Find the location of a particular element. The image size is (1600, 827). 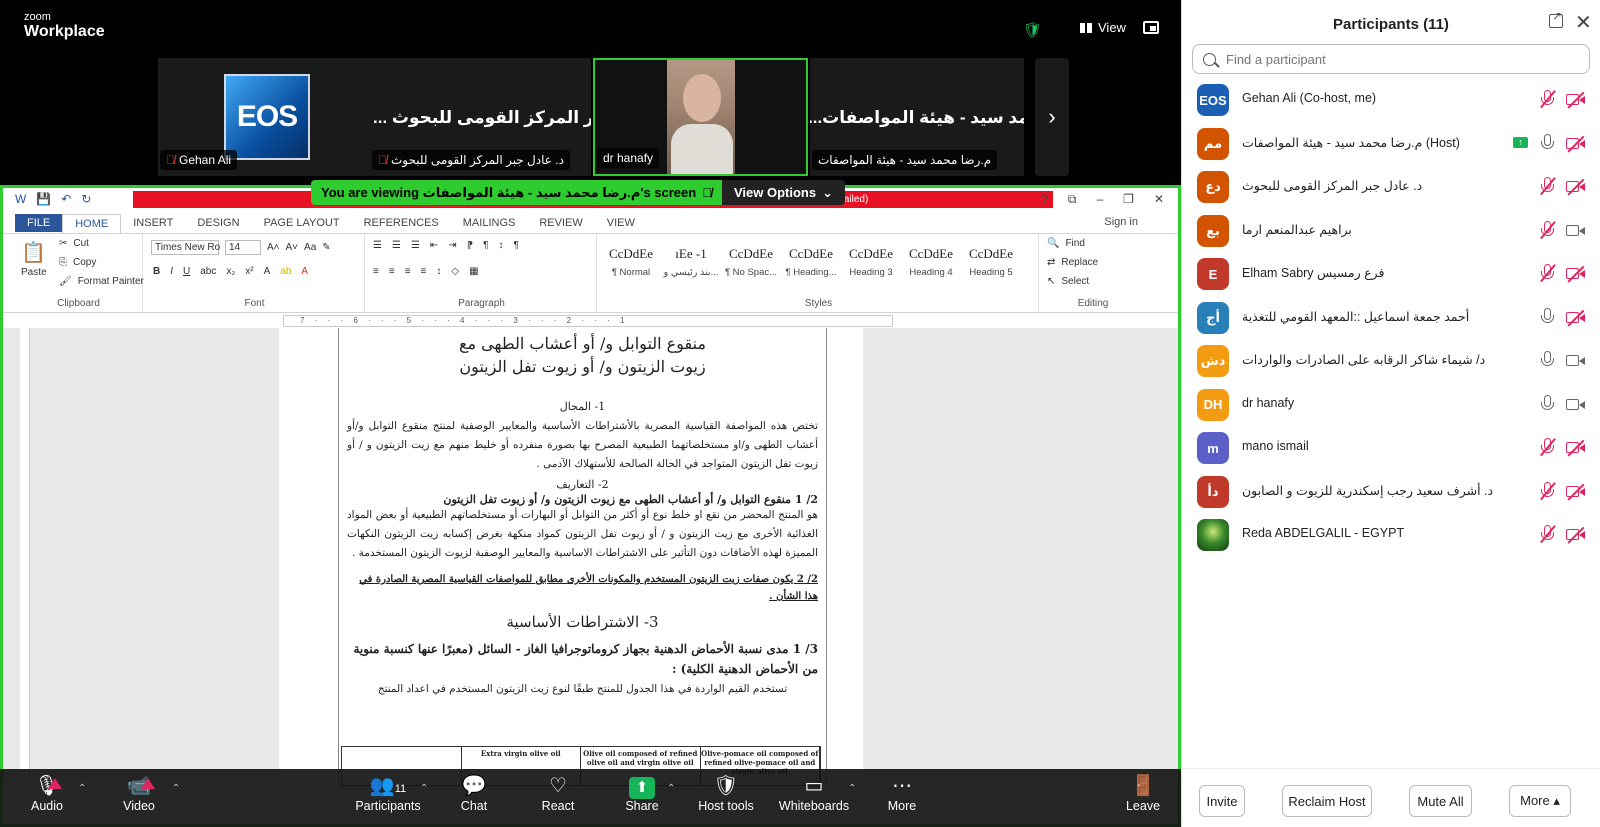

view-options-button: View Options ⌄ is located at coordinates (783, 192).